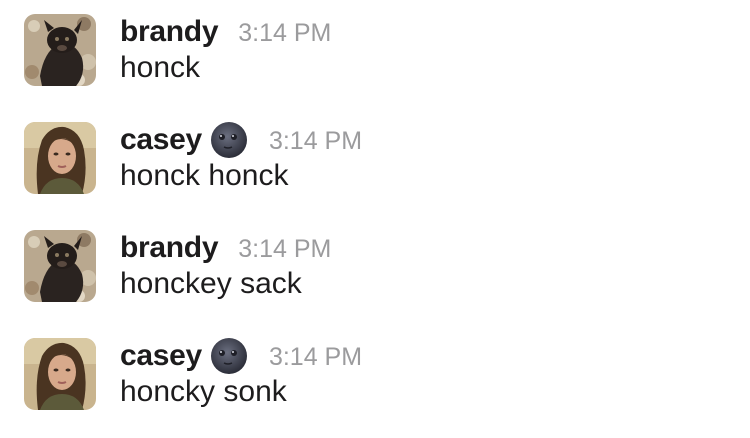  Describe the element at coordinates (211, 283) in the screenshot. I see `message-text: honckey sack` at that location.